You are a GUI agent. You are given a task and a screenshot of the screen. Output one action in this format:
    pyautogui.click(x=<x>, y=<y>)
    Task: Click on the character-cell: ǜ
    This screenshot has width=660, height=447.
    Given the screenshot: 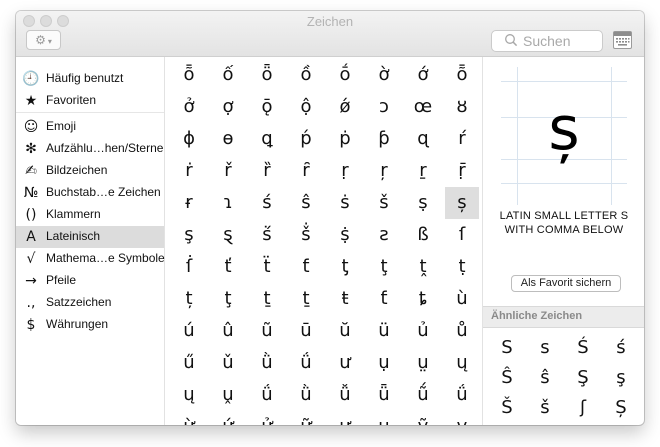 What is the action you would take?
    pyautogui.click(x=306, y=395)
    